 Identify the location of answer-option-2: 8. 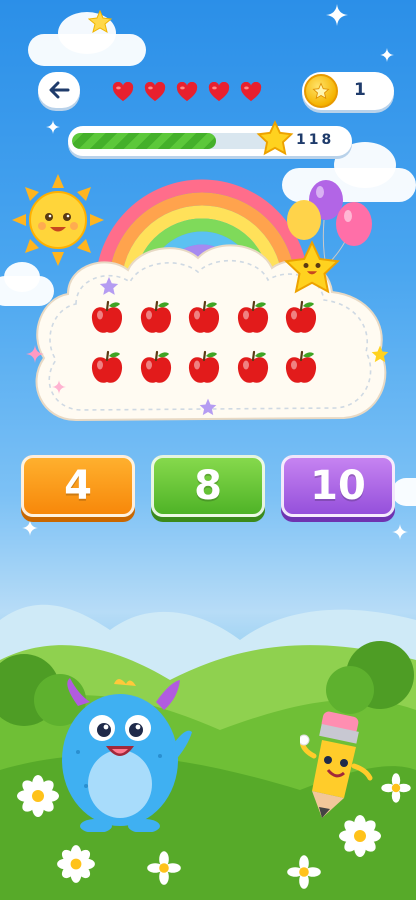
(208, 486).